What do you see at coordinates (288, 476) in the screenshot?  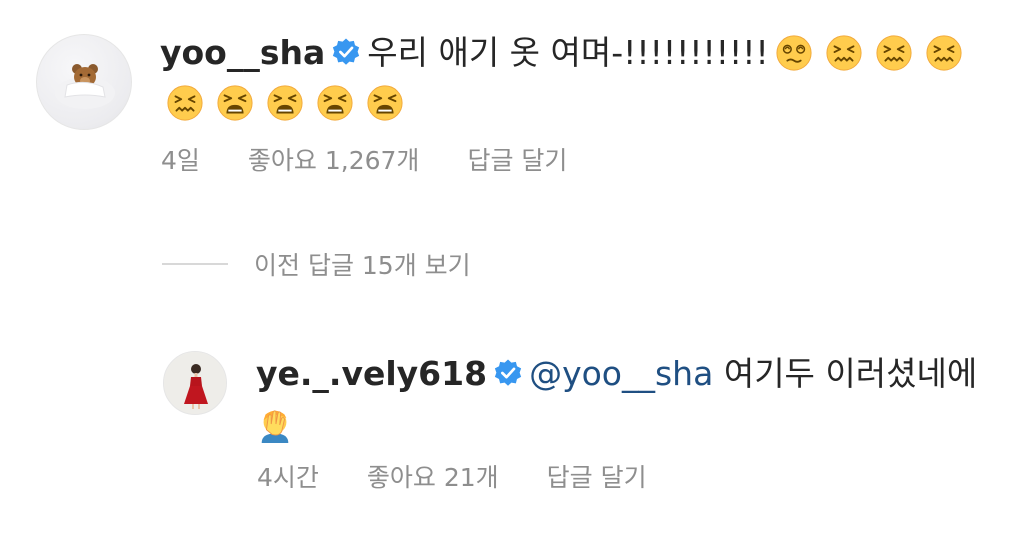 I see `reply-time: 4시간` at bounding box center [288, 476].